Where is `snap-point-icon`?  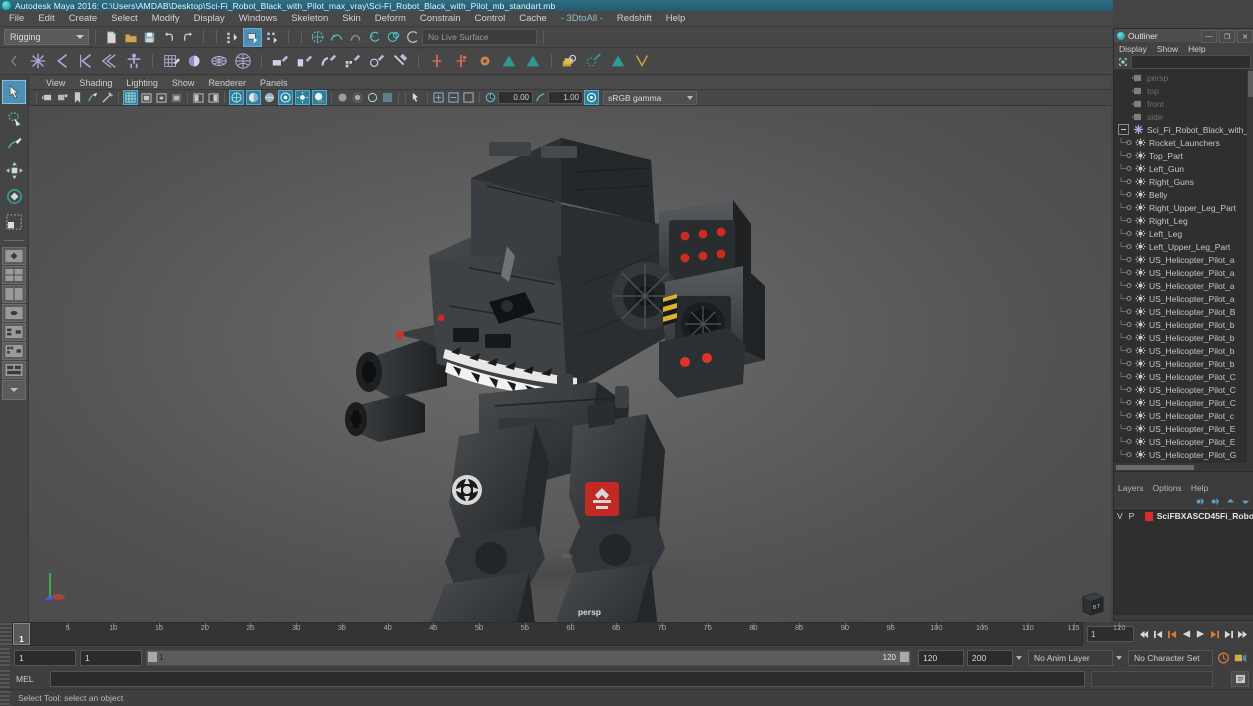
snap-point-icon is located at coordinates (355, 37).